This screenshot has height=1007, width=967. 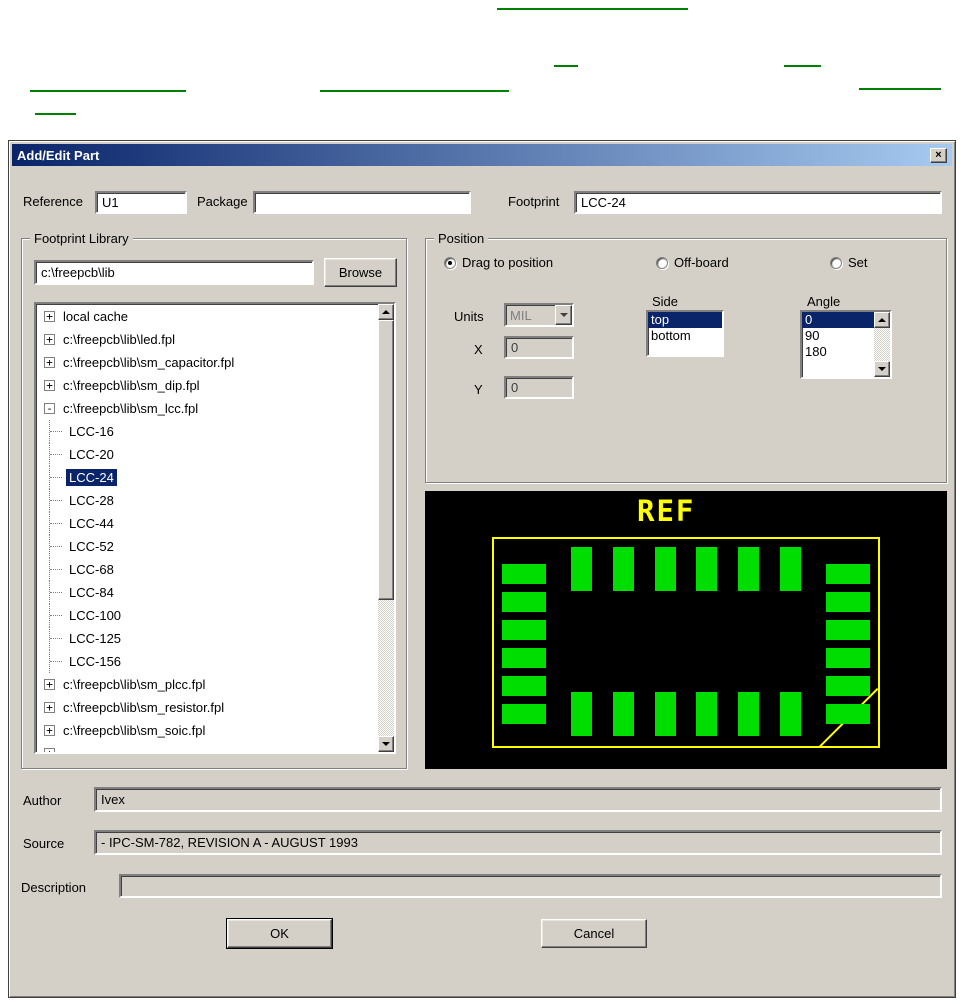 I want to click on tree-item-label: LCC-52, so click(x=91, y=546).